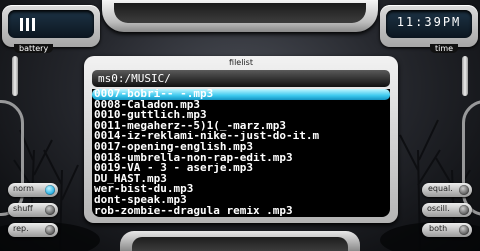 The image size is (480, 251). What do you see at coordinates (50, 230) in the screenshot?
I see `repeat-led-icon` at bounding box center [50, 230].